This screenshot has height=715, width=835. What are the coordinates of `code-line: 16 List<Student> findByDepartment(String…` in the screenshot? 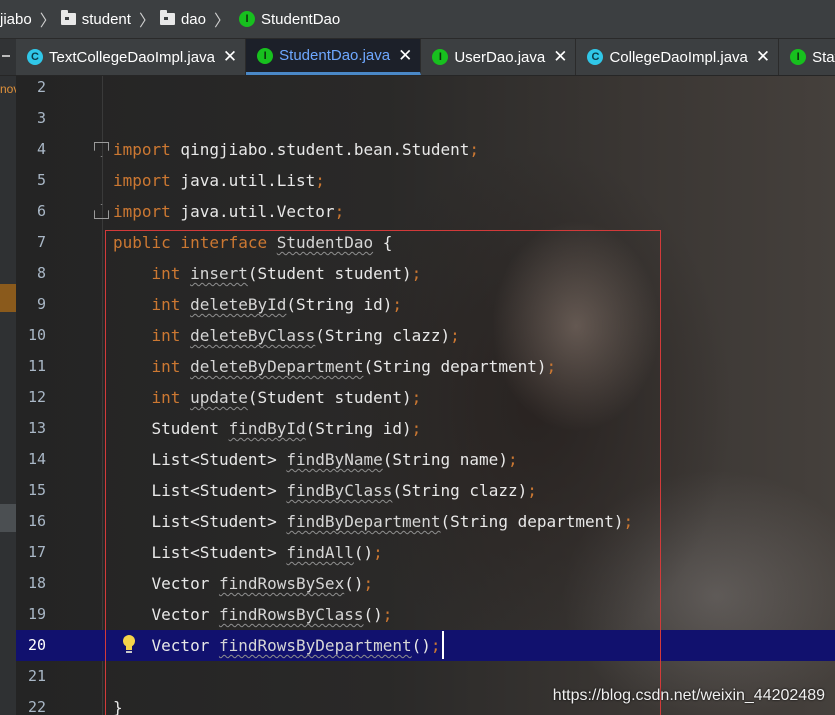 It's located at (425, 521).